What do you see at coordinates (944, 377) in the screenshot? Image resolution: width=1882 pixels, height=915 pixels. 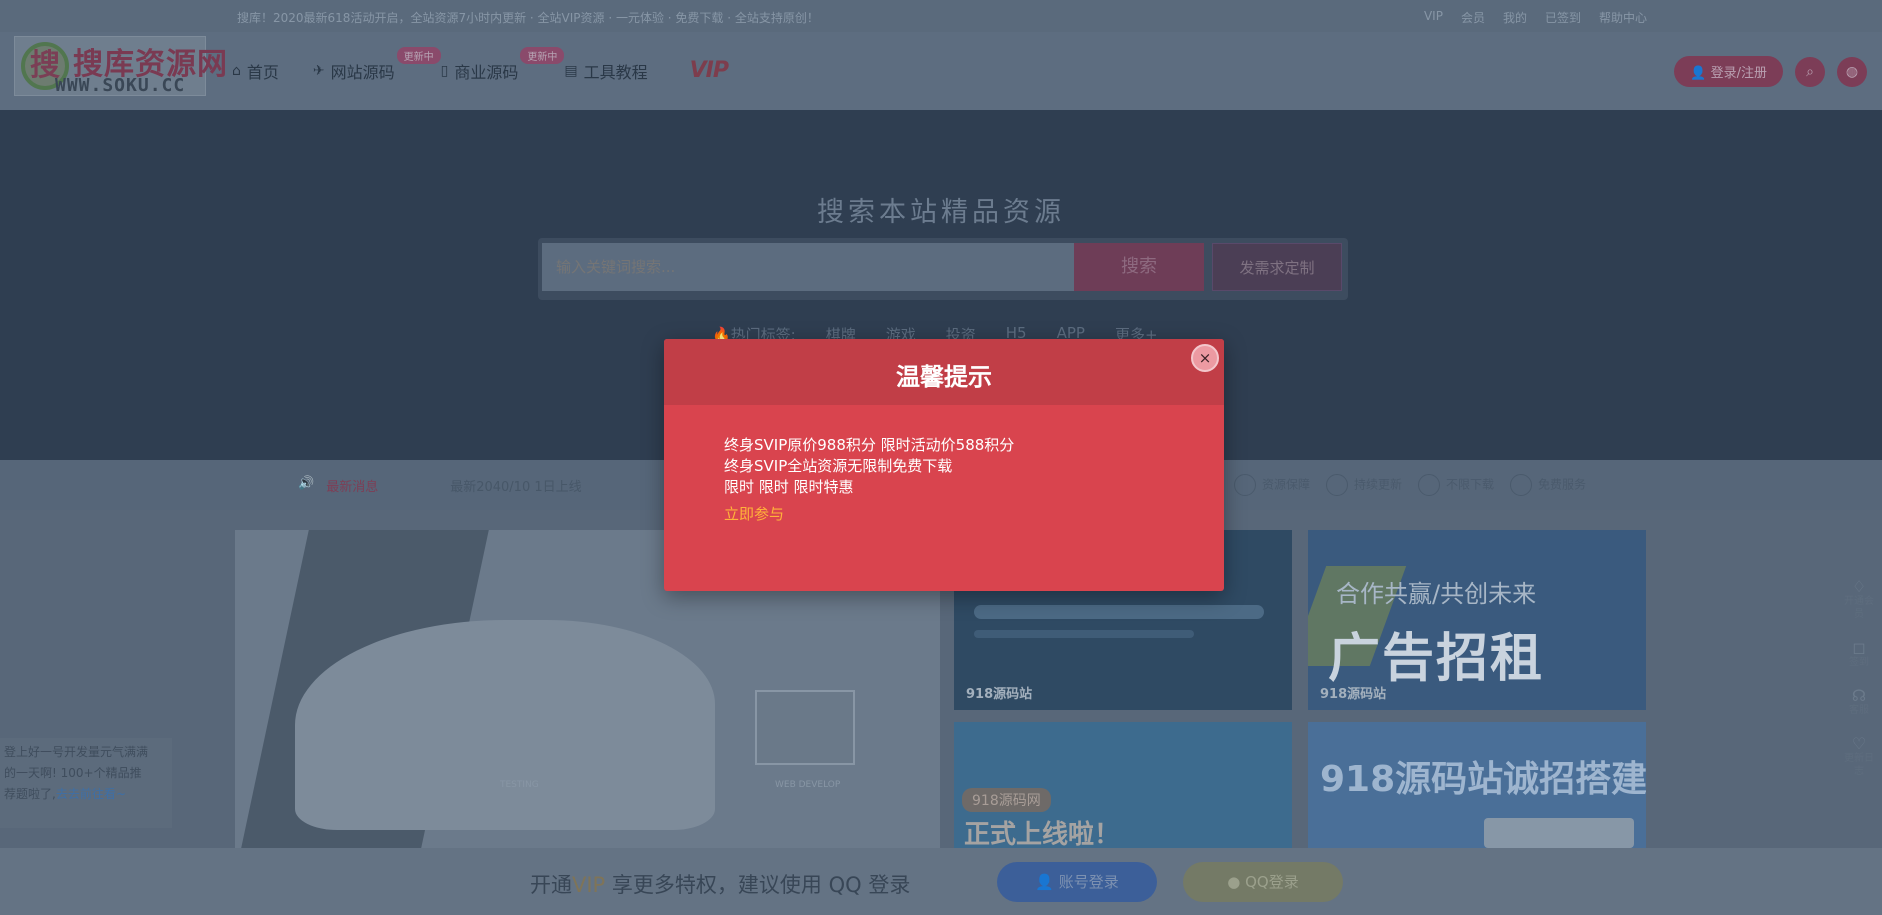 I see `modal-title: 温馨提示` at bounding box center [944, 377].